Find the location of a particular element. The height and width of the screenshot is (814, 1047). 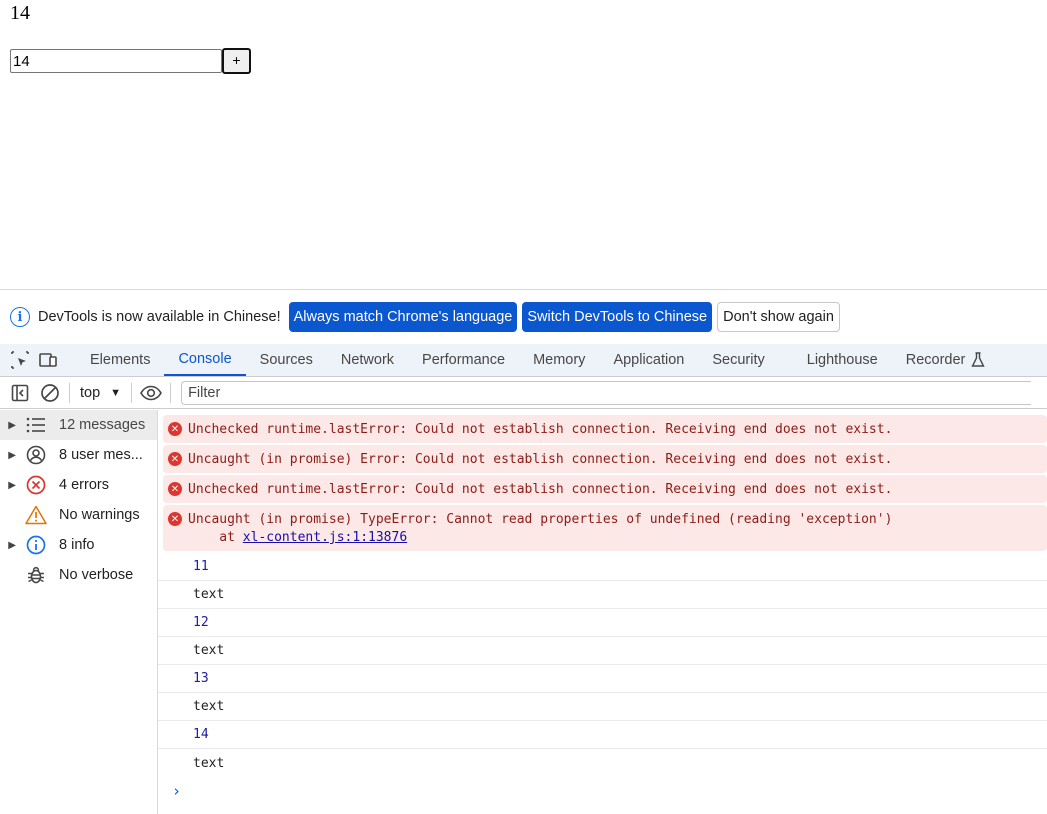

sidebar-item-messages: ▶ 12 messages is located at coordinates (78, 425).